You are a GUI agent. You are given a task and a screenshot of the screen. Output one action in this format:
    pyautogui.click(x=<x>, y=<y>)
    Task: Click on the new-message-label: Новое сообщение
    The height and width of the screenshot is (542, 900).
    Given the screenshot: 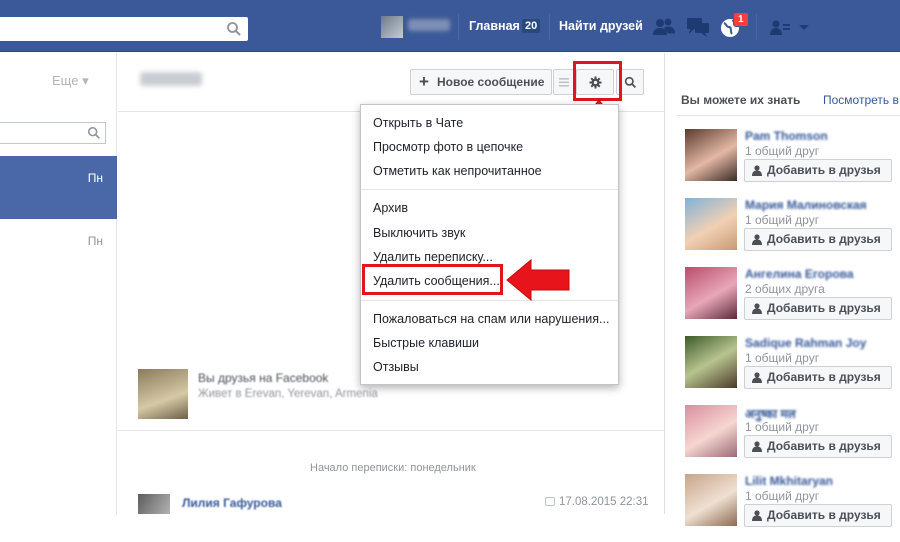 What is the action you would take?
    pyautogui.click(x=491, y=82)
    